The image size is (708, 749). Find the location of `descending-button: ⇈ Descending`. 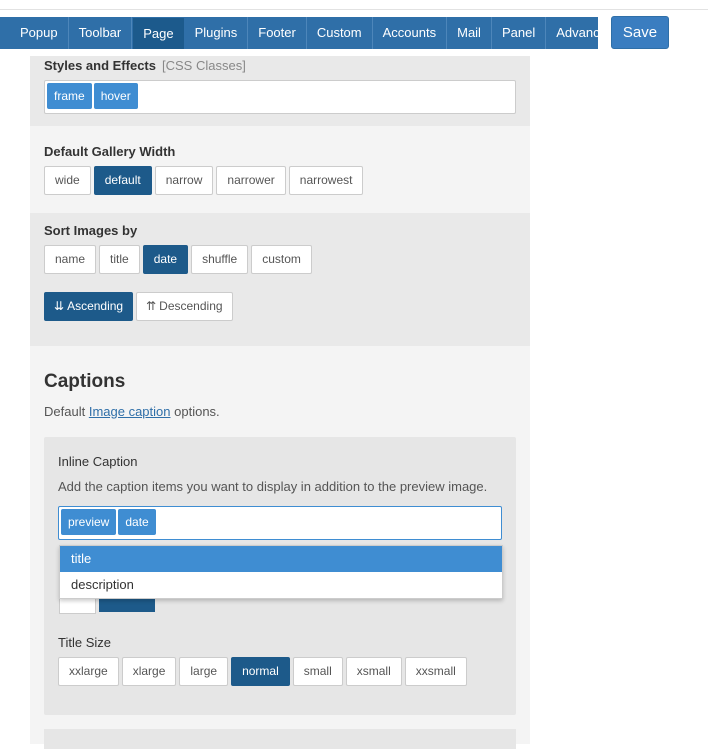

descending-button: ⇈ Descending is located at coordinates (184, 306).